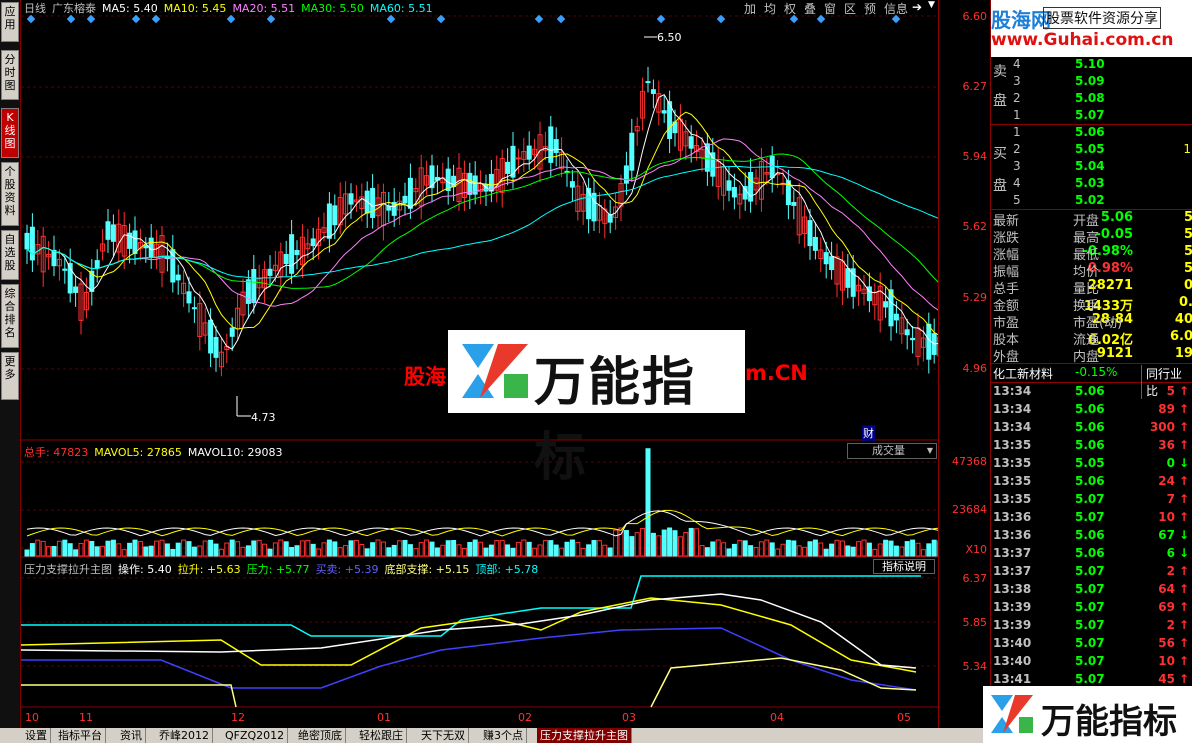  Describe the element at coordinates (931, 7) in the screenshot. I see `dropdown-icon: ▼` at that location.